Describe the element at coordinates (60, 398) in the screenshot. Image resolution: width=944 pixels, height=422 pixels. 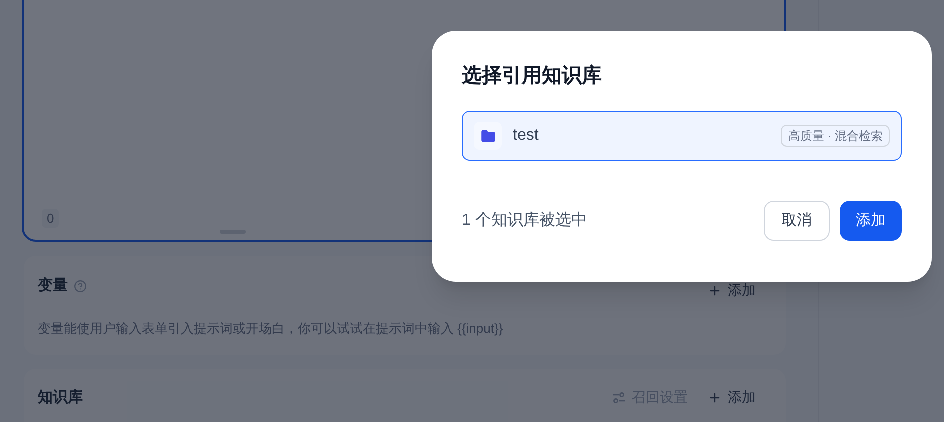
I see `section-title: 知识库` at that location.